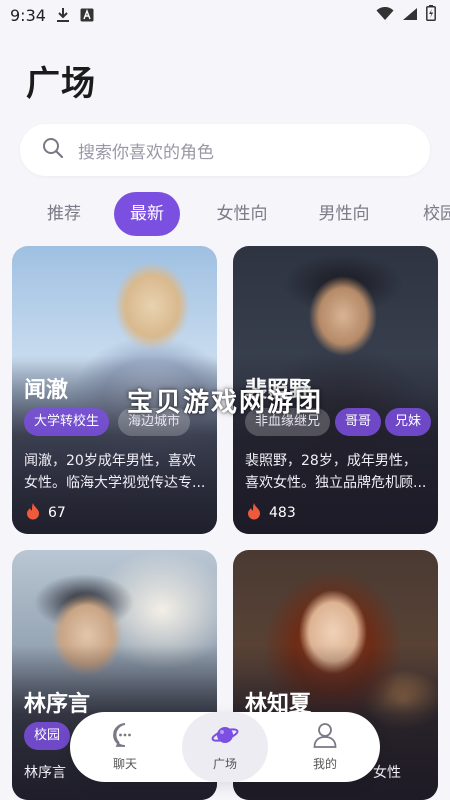  Describe the element at coordinates (125, 736) in the screenshot. I see `chat-bubble-icon` at that location.